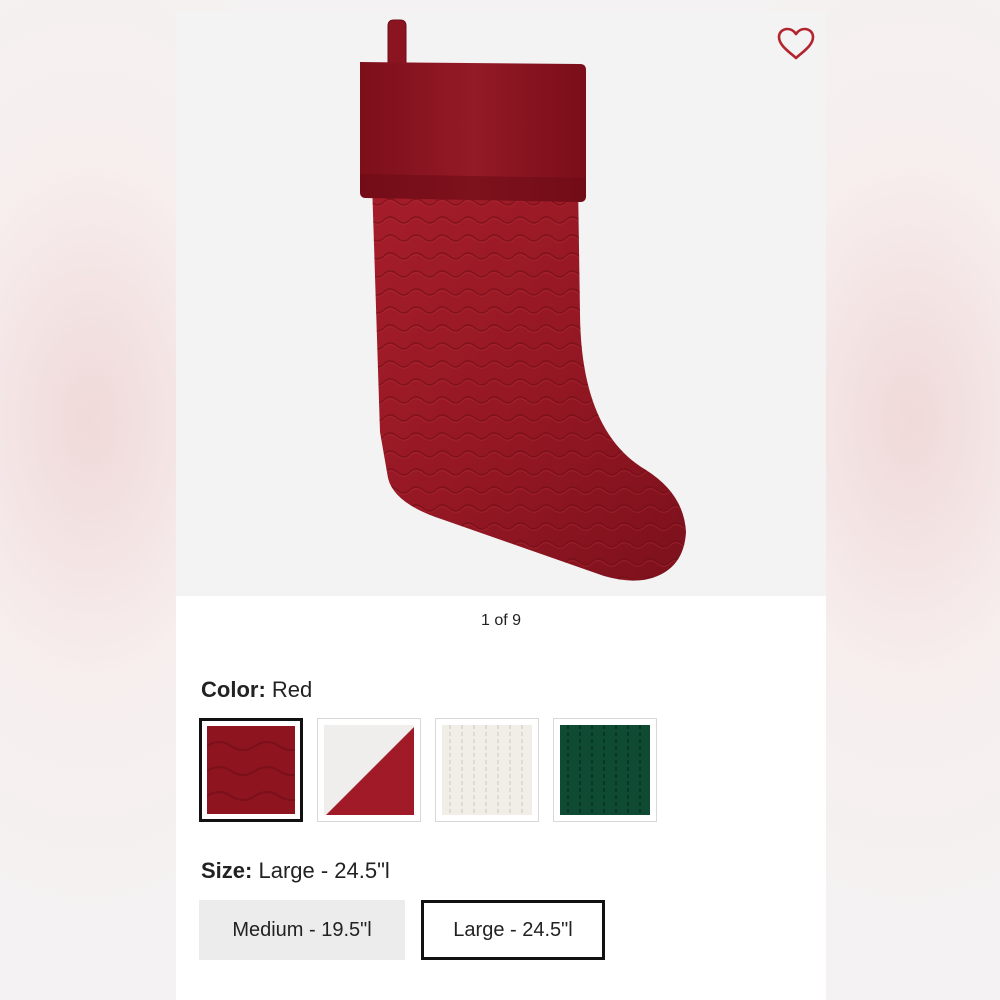  Describe the element at coordinates (513, 930) in the screenshot. I see `size-large-button: Large - 24.5"l` at that location.